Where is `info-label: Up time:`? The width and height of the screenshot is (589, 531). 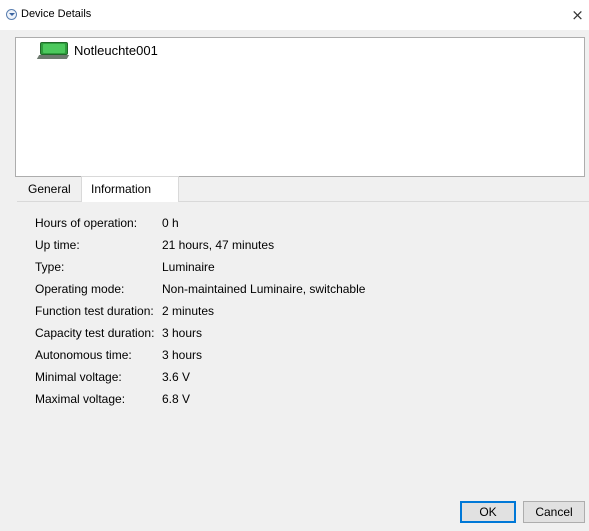
info-label: Up time: is located at coordinates (57, 245).